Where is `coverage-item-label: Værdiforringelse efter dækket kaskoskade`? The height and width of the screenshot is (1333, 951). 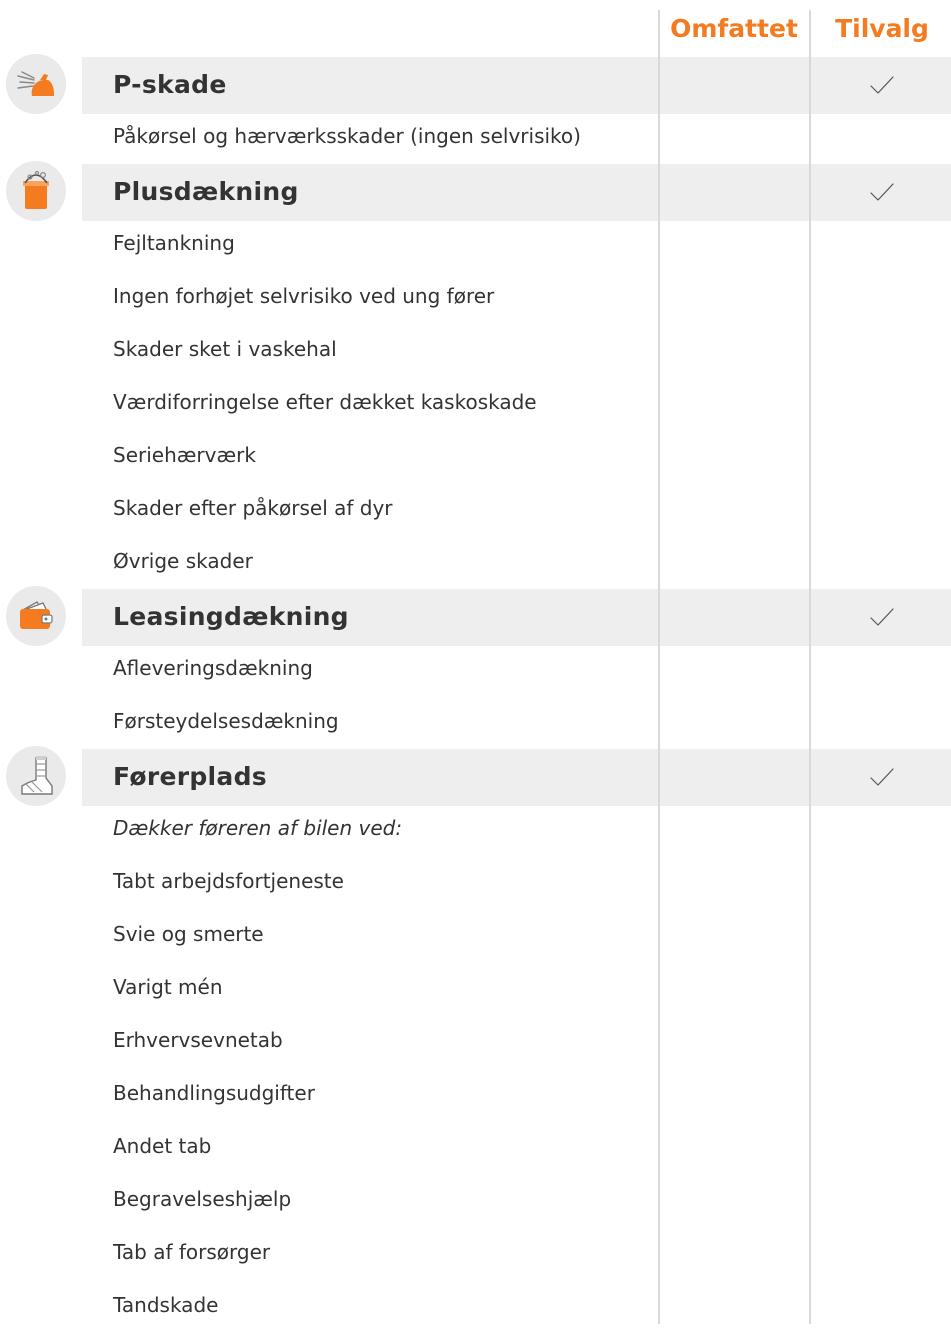 coverage-item-label: Værdiforringelse efter dækket kaskoskade is located at coordinates (325, 402).